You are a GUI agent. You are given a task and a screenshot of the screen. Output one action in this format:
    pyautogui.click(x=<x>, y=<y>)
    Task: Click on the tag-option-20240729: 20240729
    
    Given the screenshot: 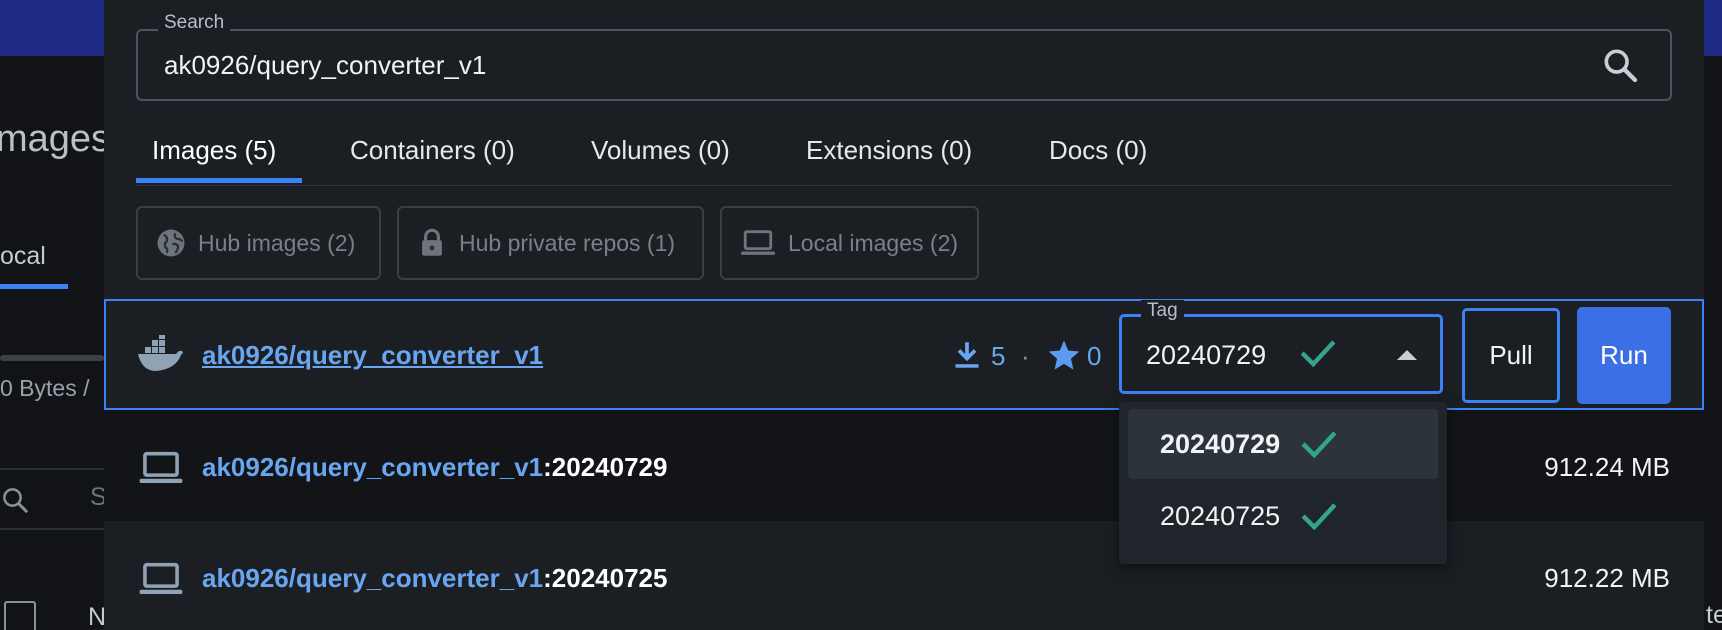 What is the action you would take?
    pyautogui.click(x=1283, y=444)
    